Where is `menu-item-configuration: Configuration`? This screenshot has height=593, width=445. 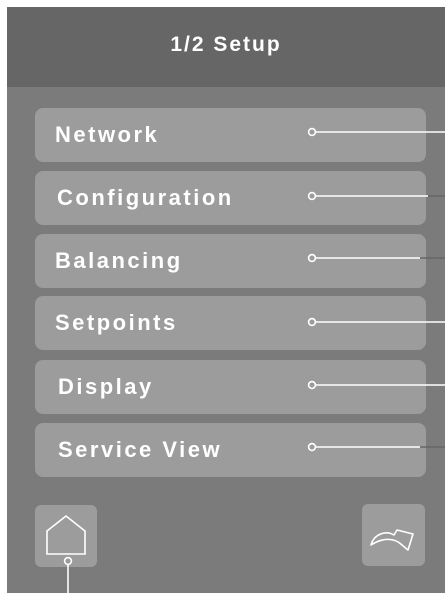 menu-item-configuration: Configuration is located at coordinates (230, 198).